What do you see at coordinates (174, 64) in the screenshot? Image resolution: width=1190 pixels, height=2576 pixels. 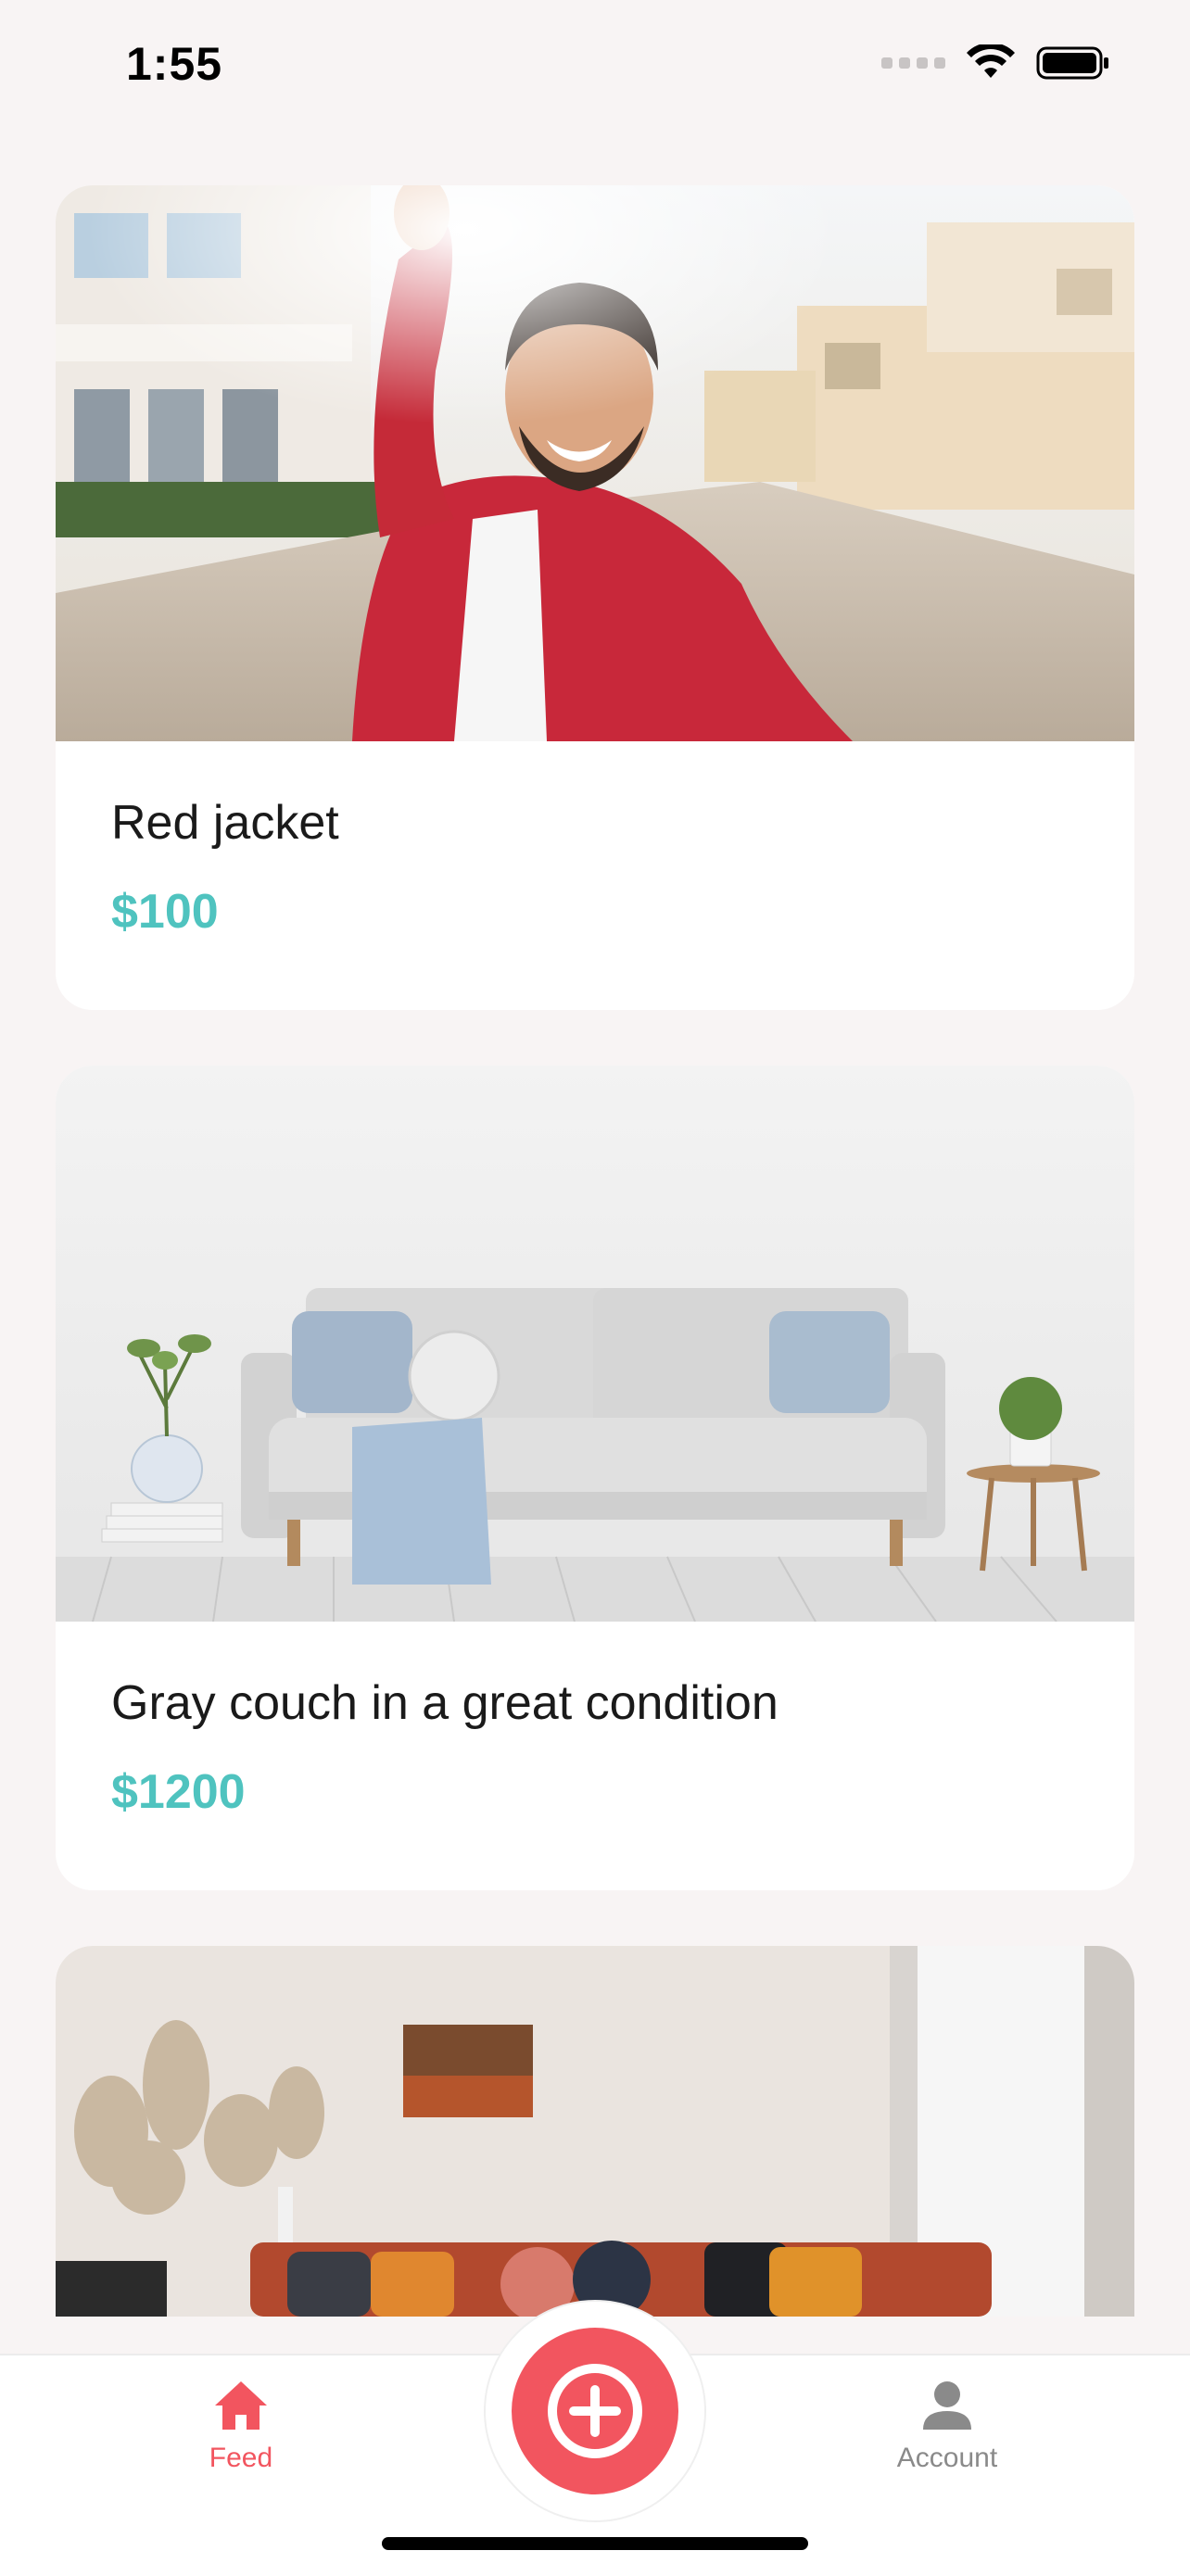 I see `status-time: 1:55` at bounding box center [174, 64].